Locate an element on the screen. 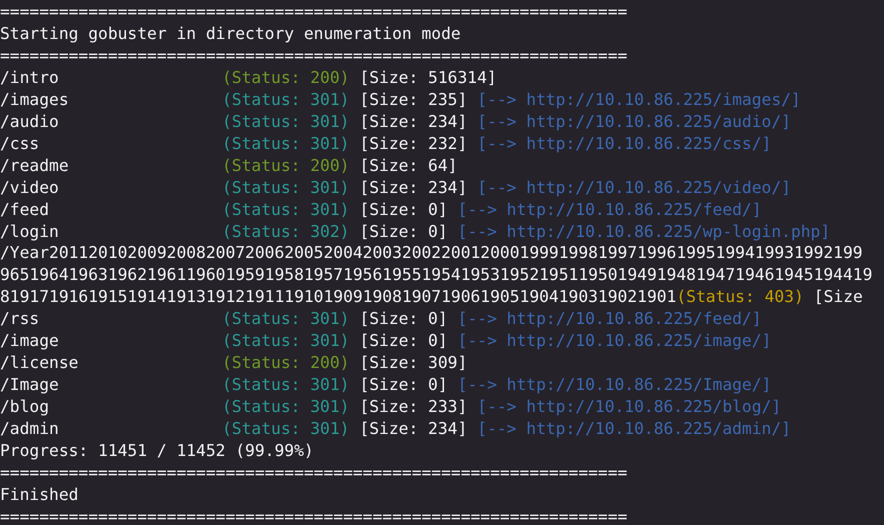 The image size is (884, 525). redirect-text: [--> http://10.10.86.225/css/] is located at coordinates (624, 143).